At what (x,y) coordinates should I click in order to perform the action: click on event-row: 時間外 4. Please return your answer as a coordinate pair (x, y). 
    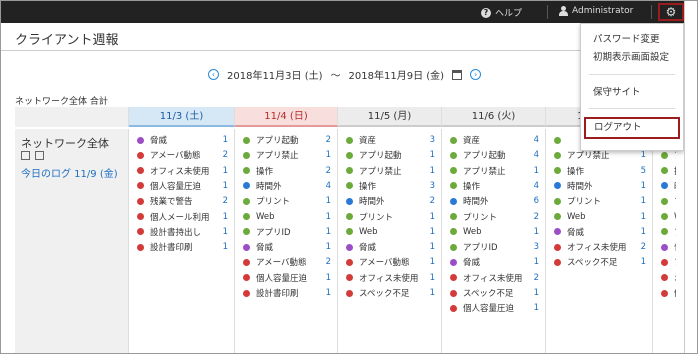
    Looking at the image, I should click on (287, 186).